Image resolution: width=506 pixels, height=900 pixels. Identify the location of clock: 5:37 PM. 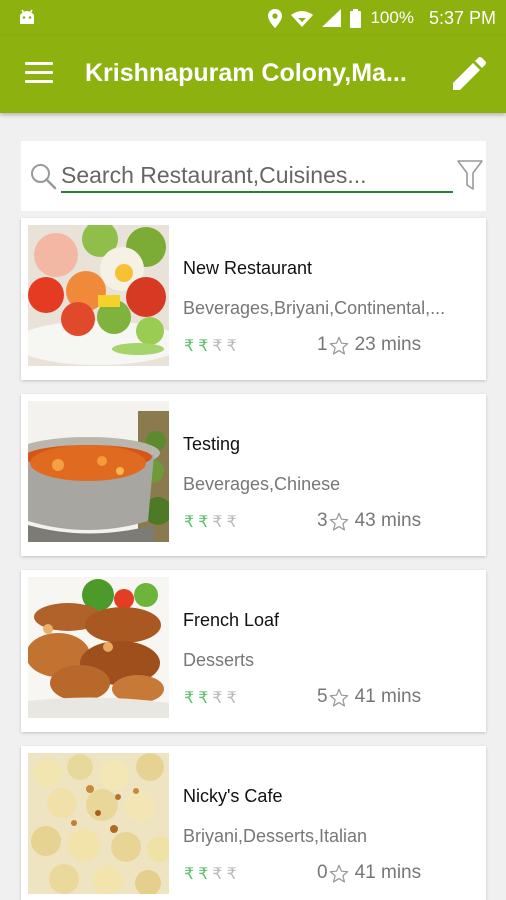
(462, 17).